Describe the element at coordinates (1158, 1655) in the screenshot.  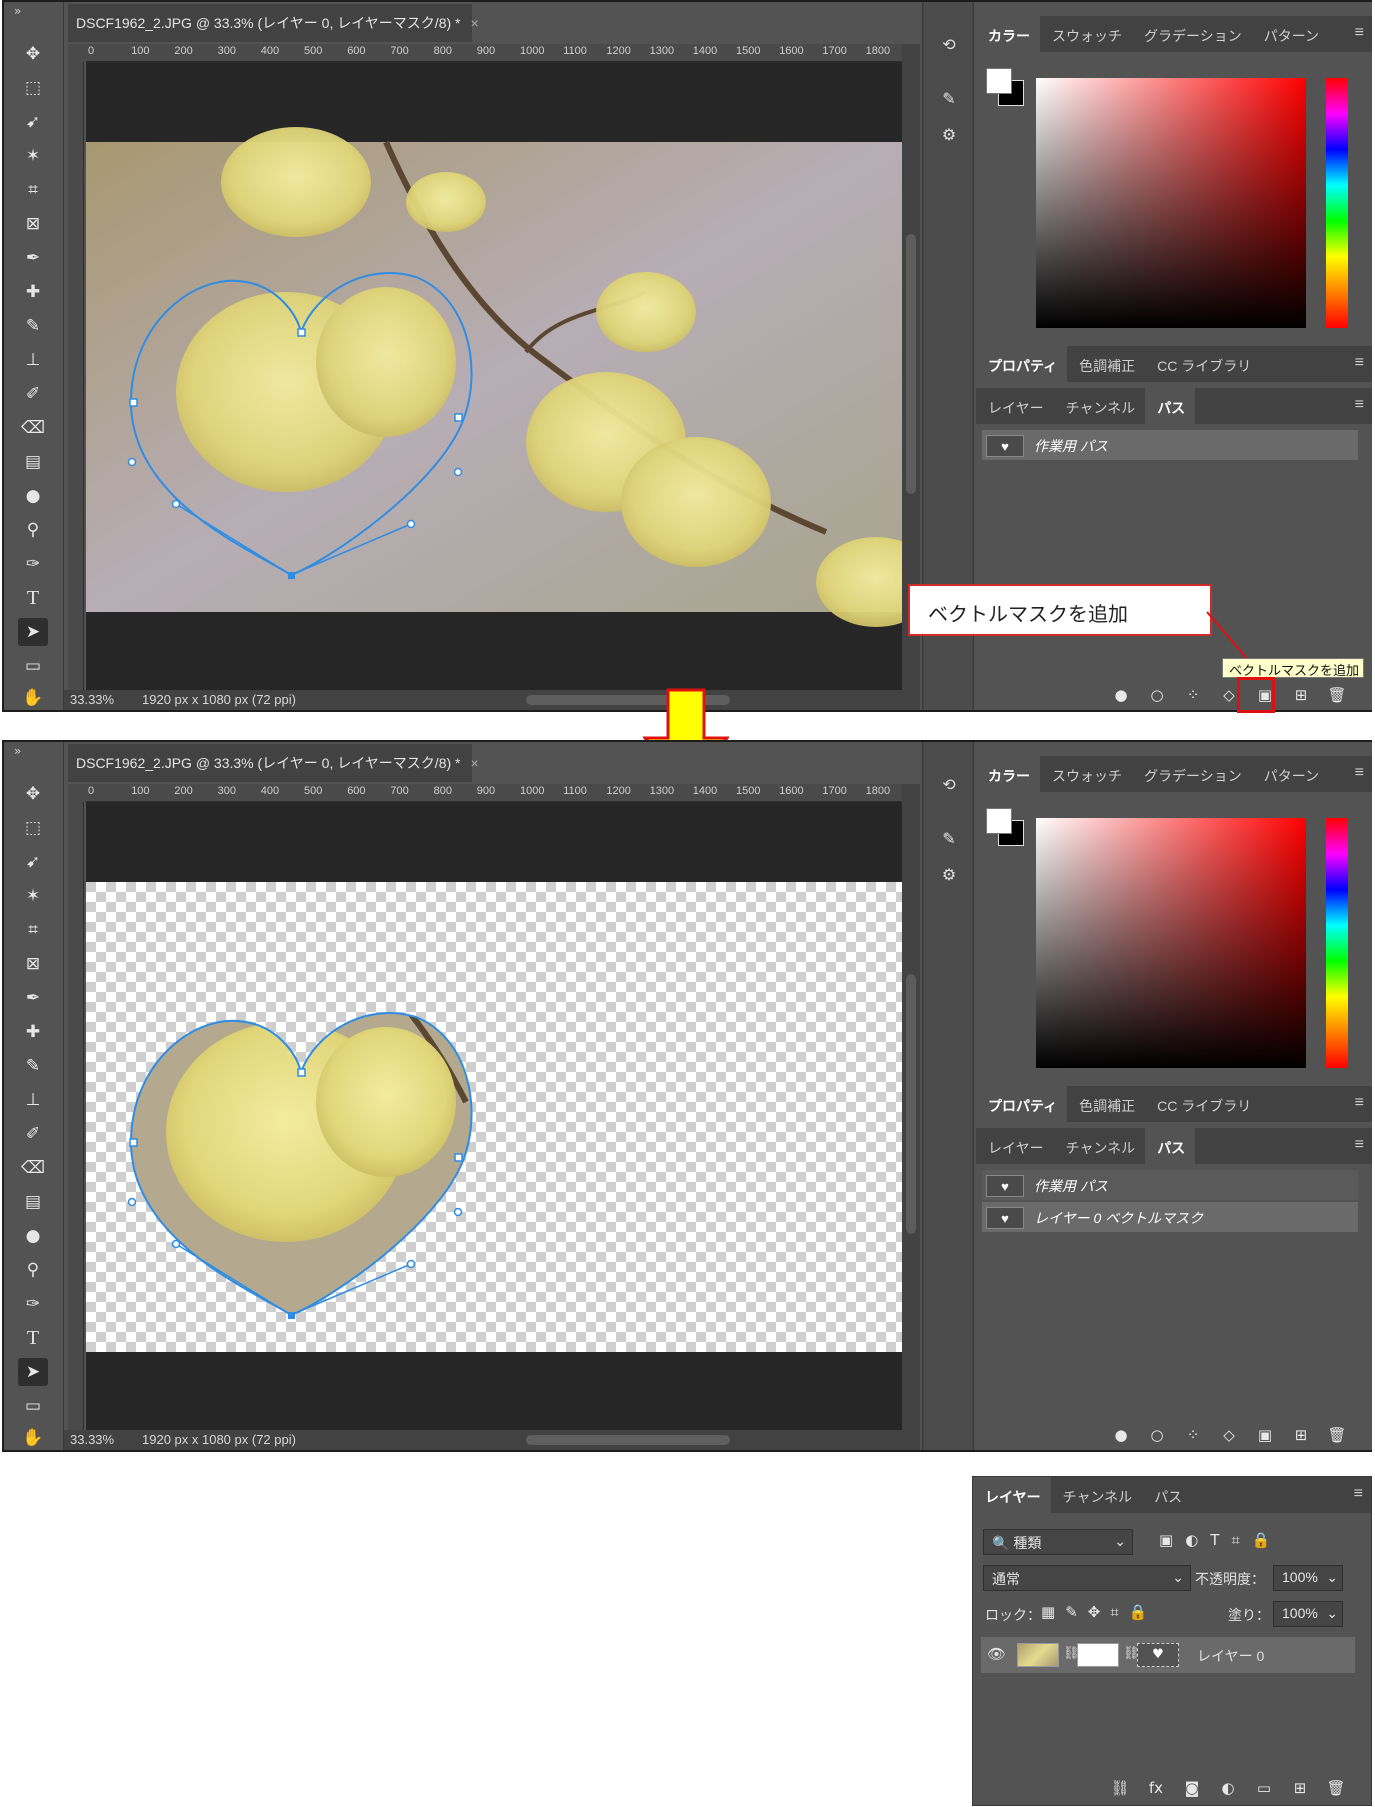
I see `vector-mask-thumbnail: ♥` at that location.